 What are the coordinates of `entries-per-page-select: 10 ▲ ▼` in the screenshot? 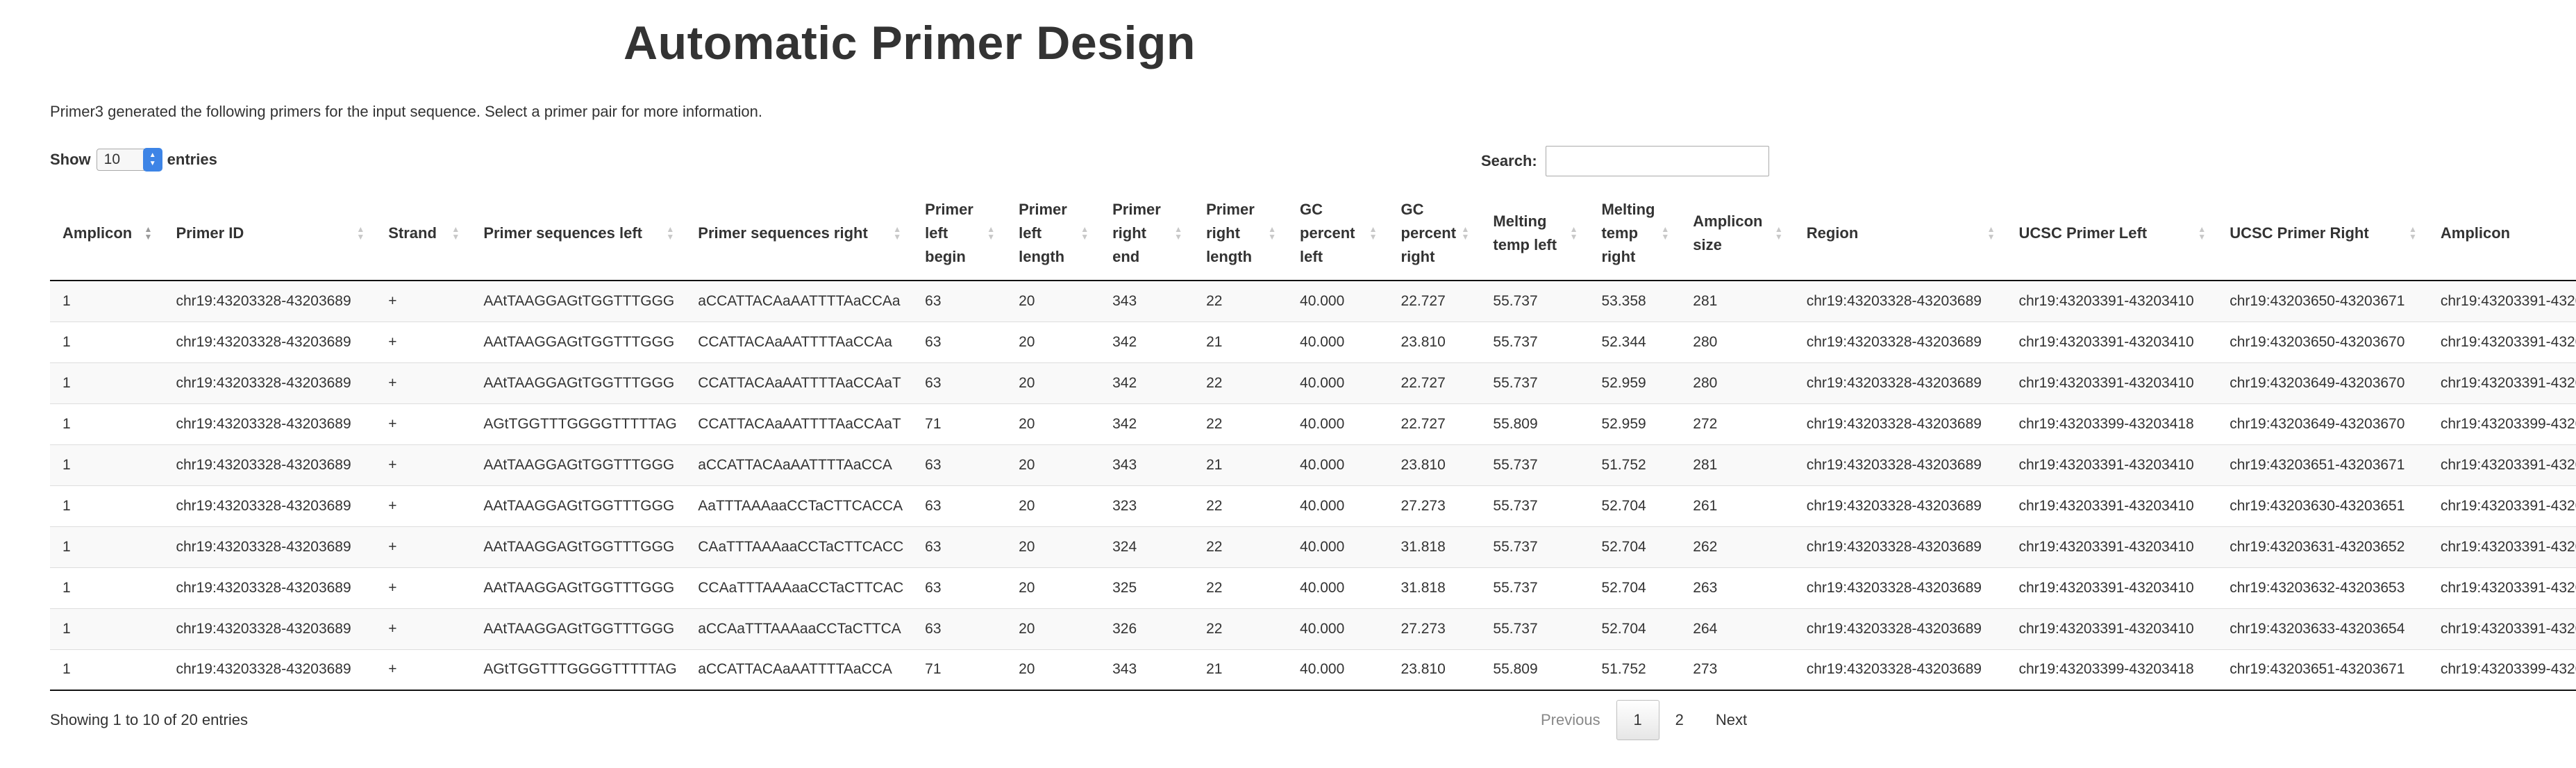 It's located at (129, 160).